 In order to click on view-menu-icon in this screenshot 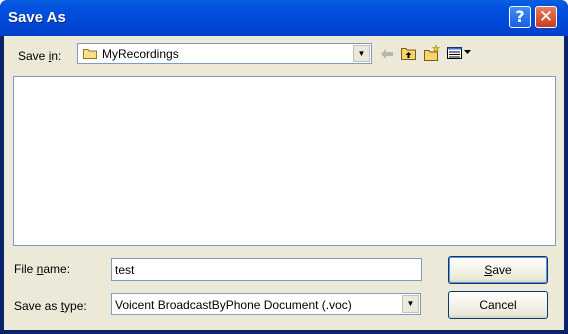, I will do `click(461, 53)`.